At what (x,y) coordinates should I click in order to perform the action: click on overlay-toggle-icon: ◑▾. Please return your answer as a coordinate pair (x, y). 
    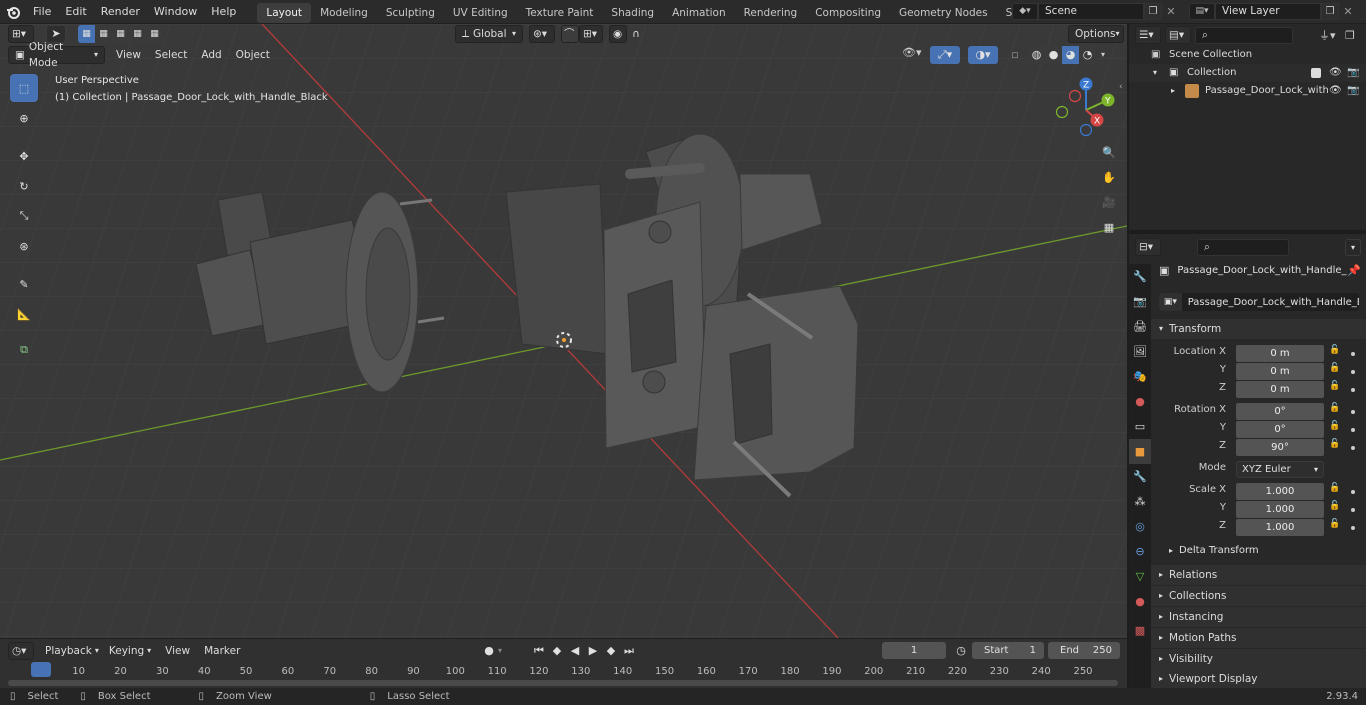
    Looking at the image, I should click on (983, 55).